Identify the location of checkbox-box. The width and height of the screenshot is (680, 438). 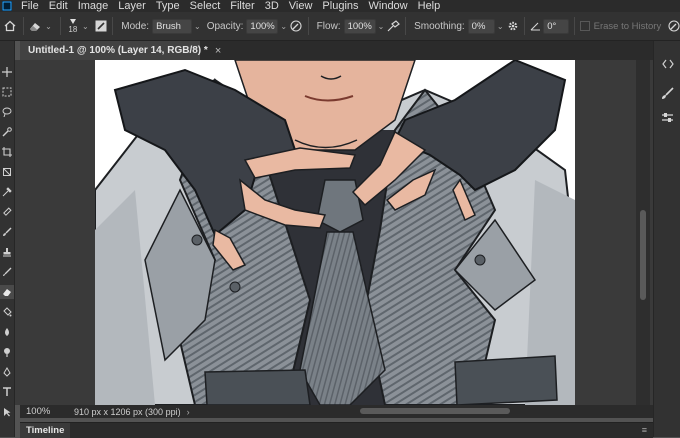
(584, 26).